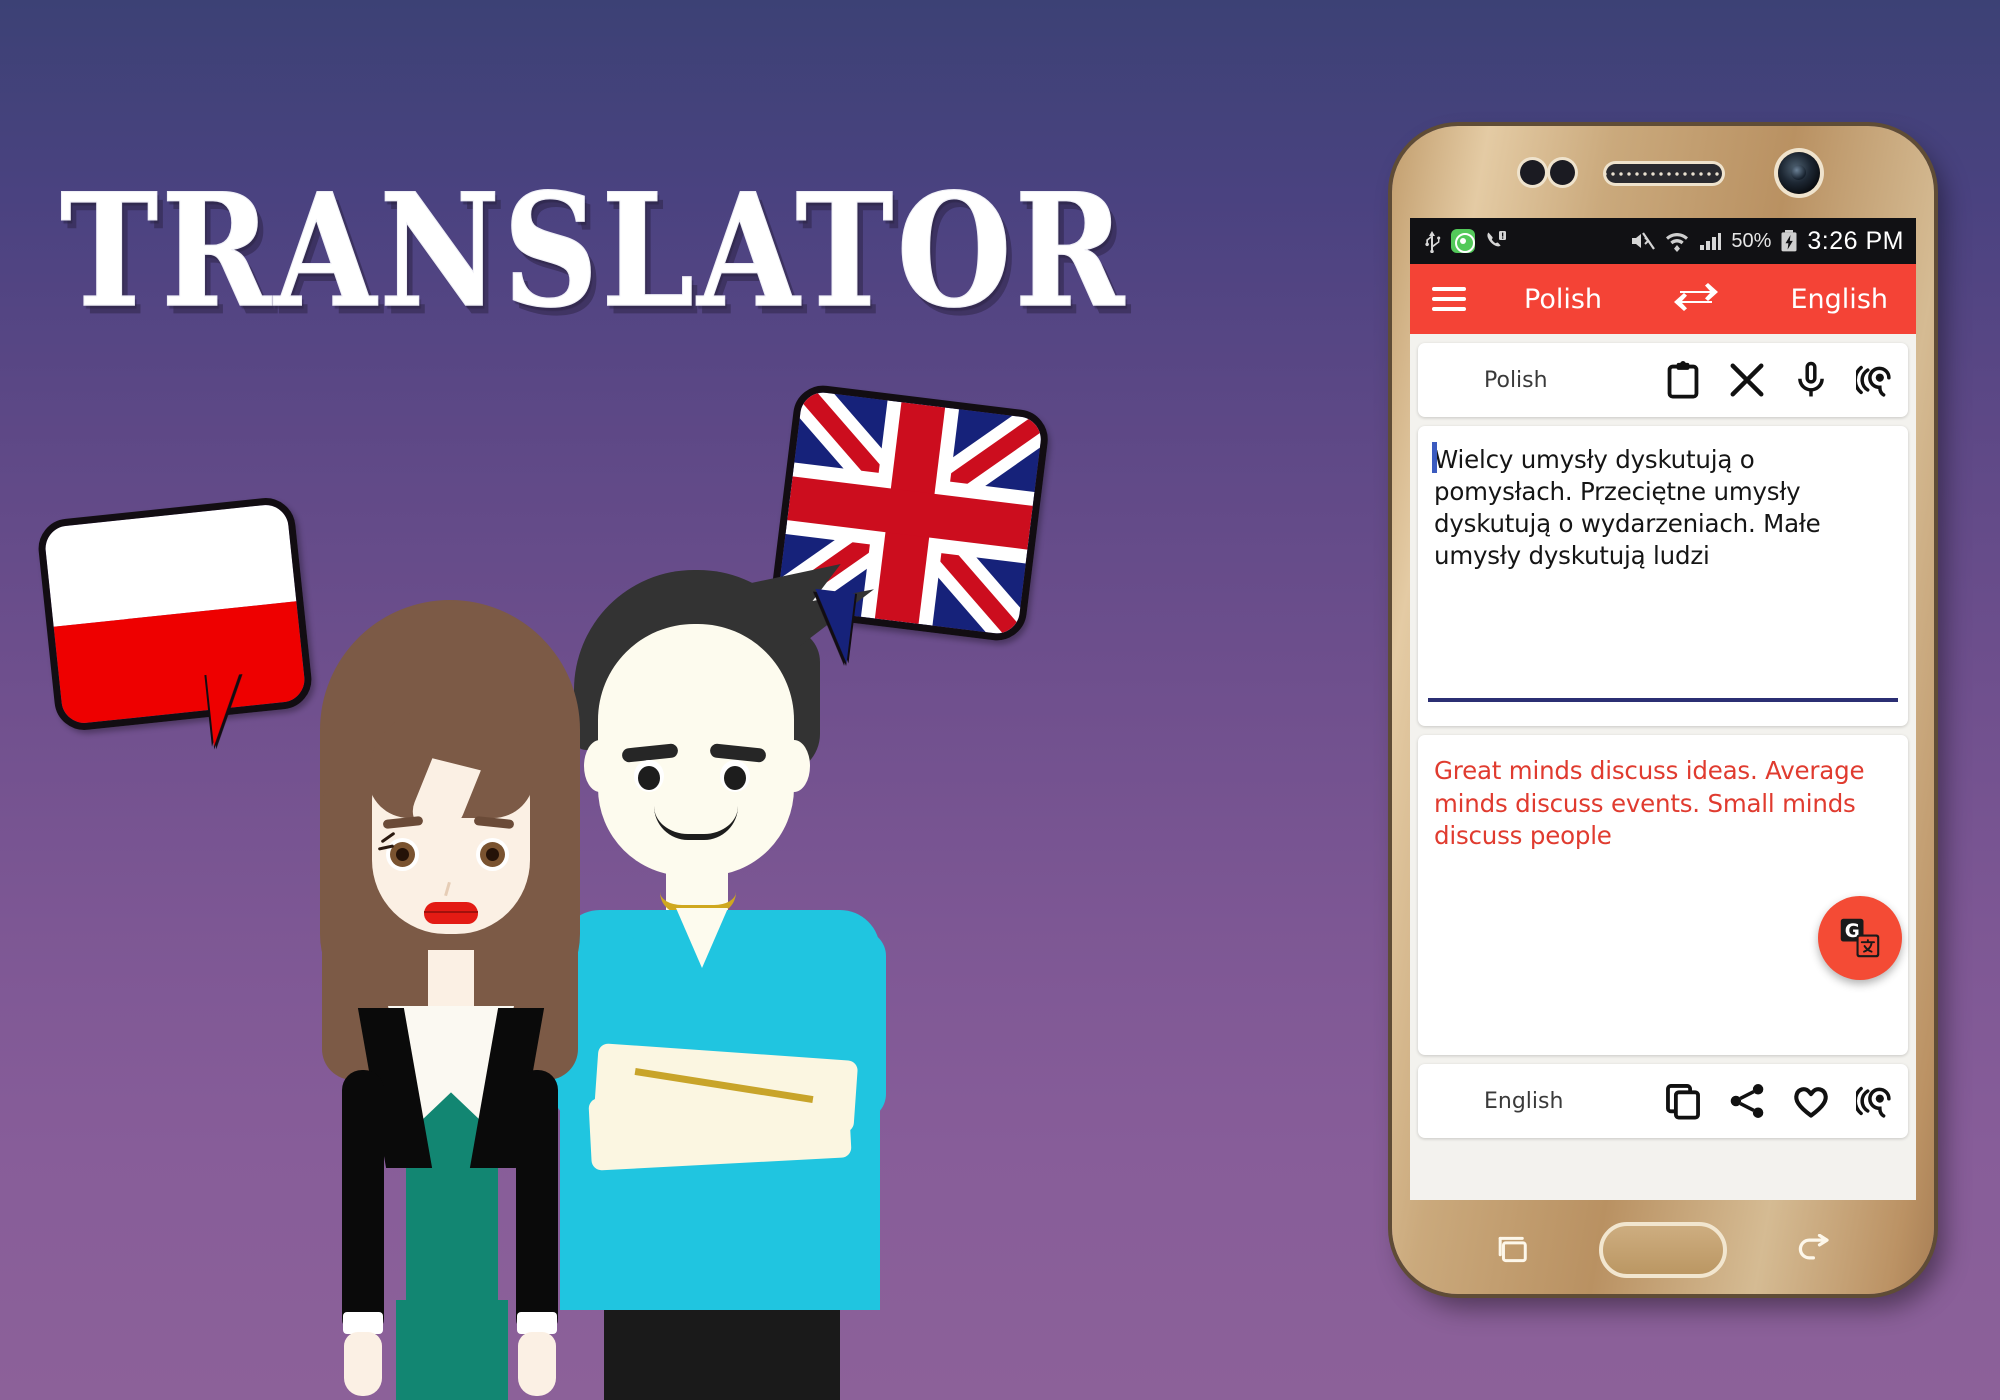  I want to click on man-character, so click(720, 982).